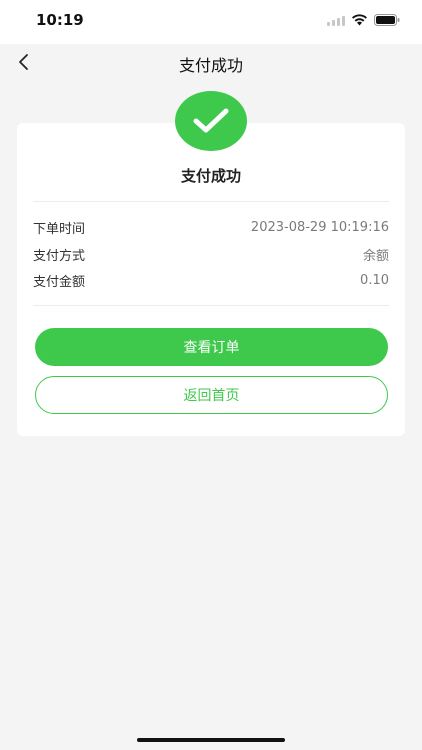 Image resolution: width=422 pixels, height=750 pixels. I want to click on detail-label: 下单时间, so click(59, 229).